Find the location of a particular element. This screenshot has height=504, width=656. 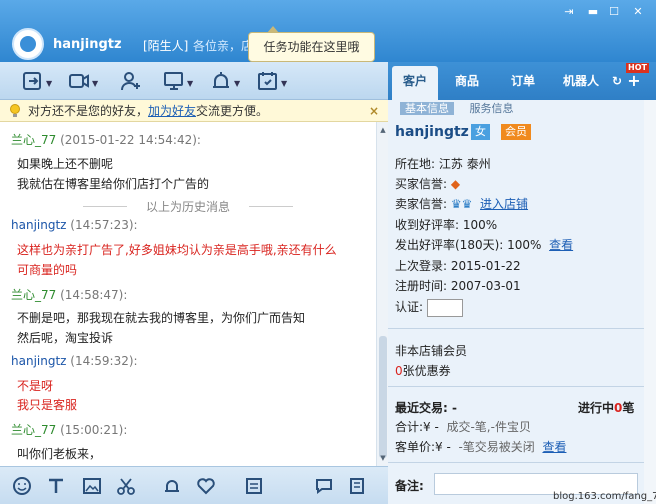

good-rate-row: 收到好评率: 100% is located at coordinates (446, 225).